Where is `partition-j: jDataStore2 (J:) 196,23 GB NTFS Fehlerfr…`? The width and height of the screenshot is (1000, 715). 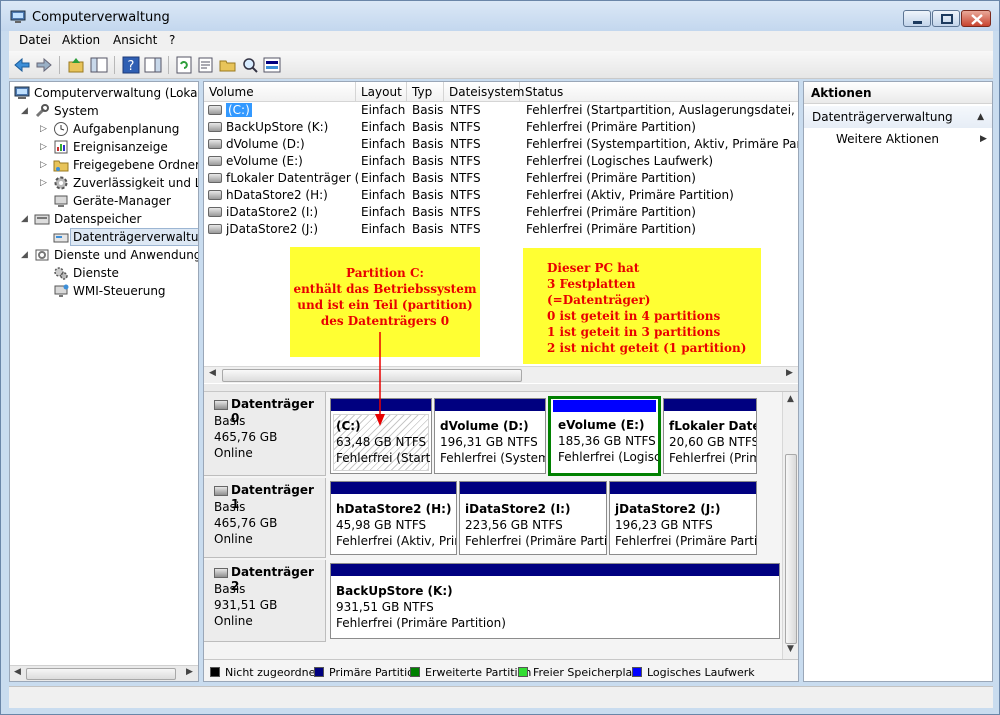 partition-j: jDataStore2 (J:) 196,23 GB NTFS Fehlerfr… is located at coordinates (683, 518).